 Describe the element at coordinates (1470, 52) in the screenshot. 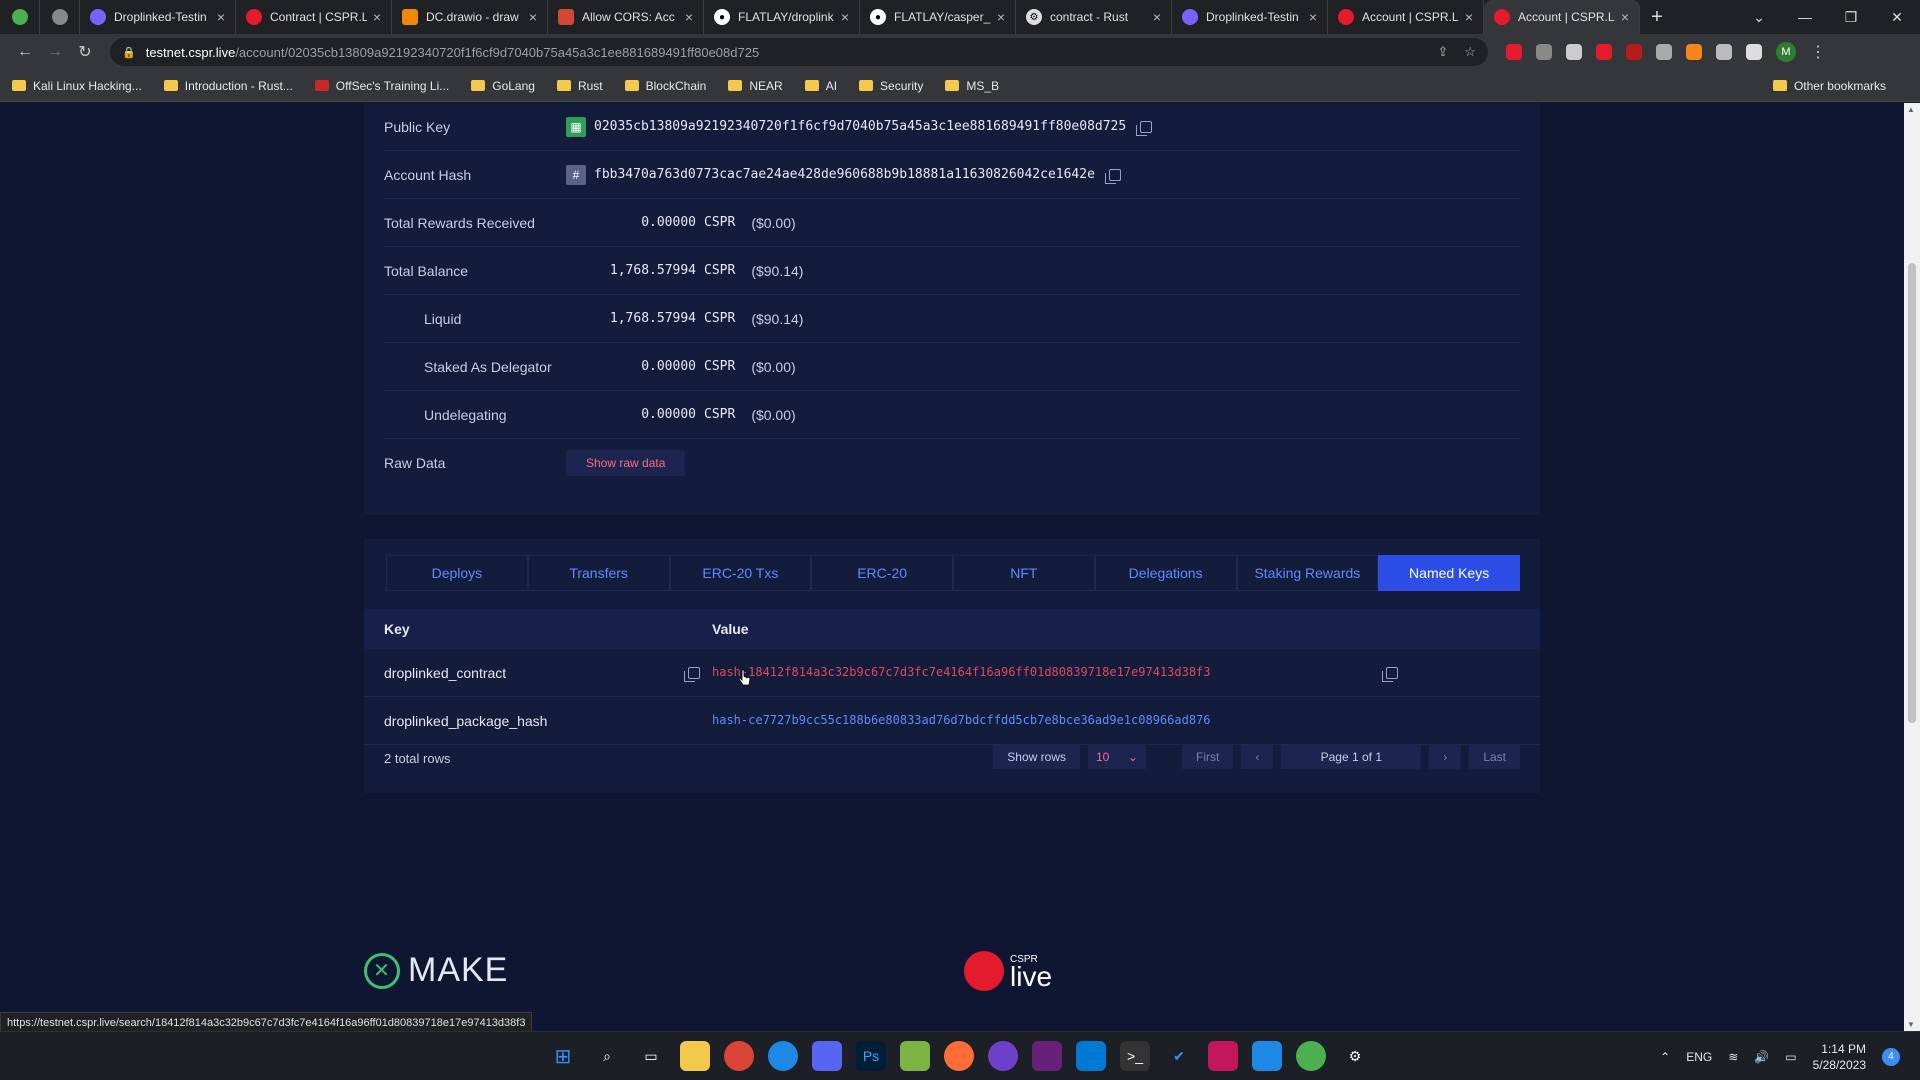

I see `bookmark-star-icon: ☆` at that location.